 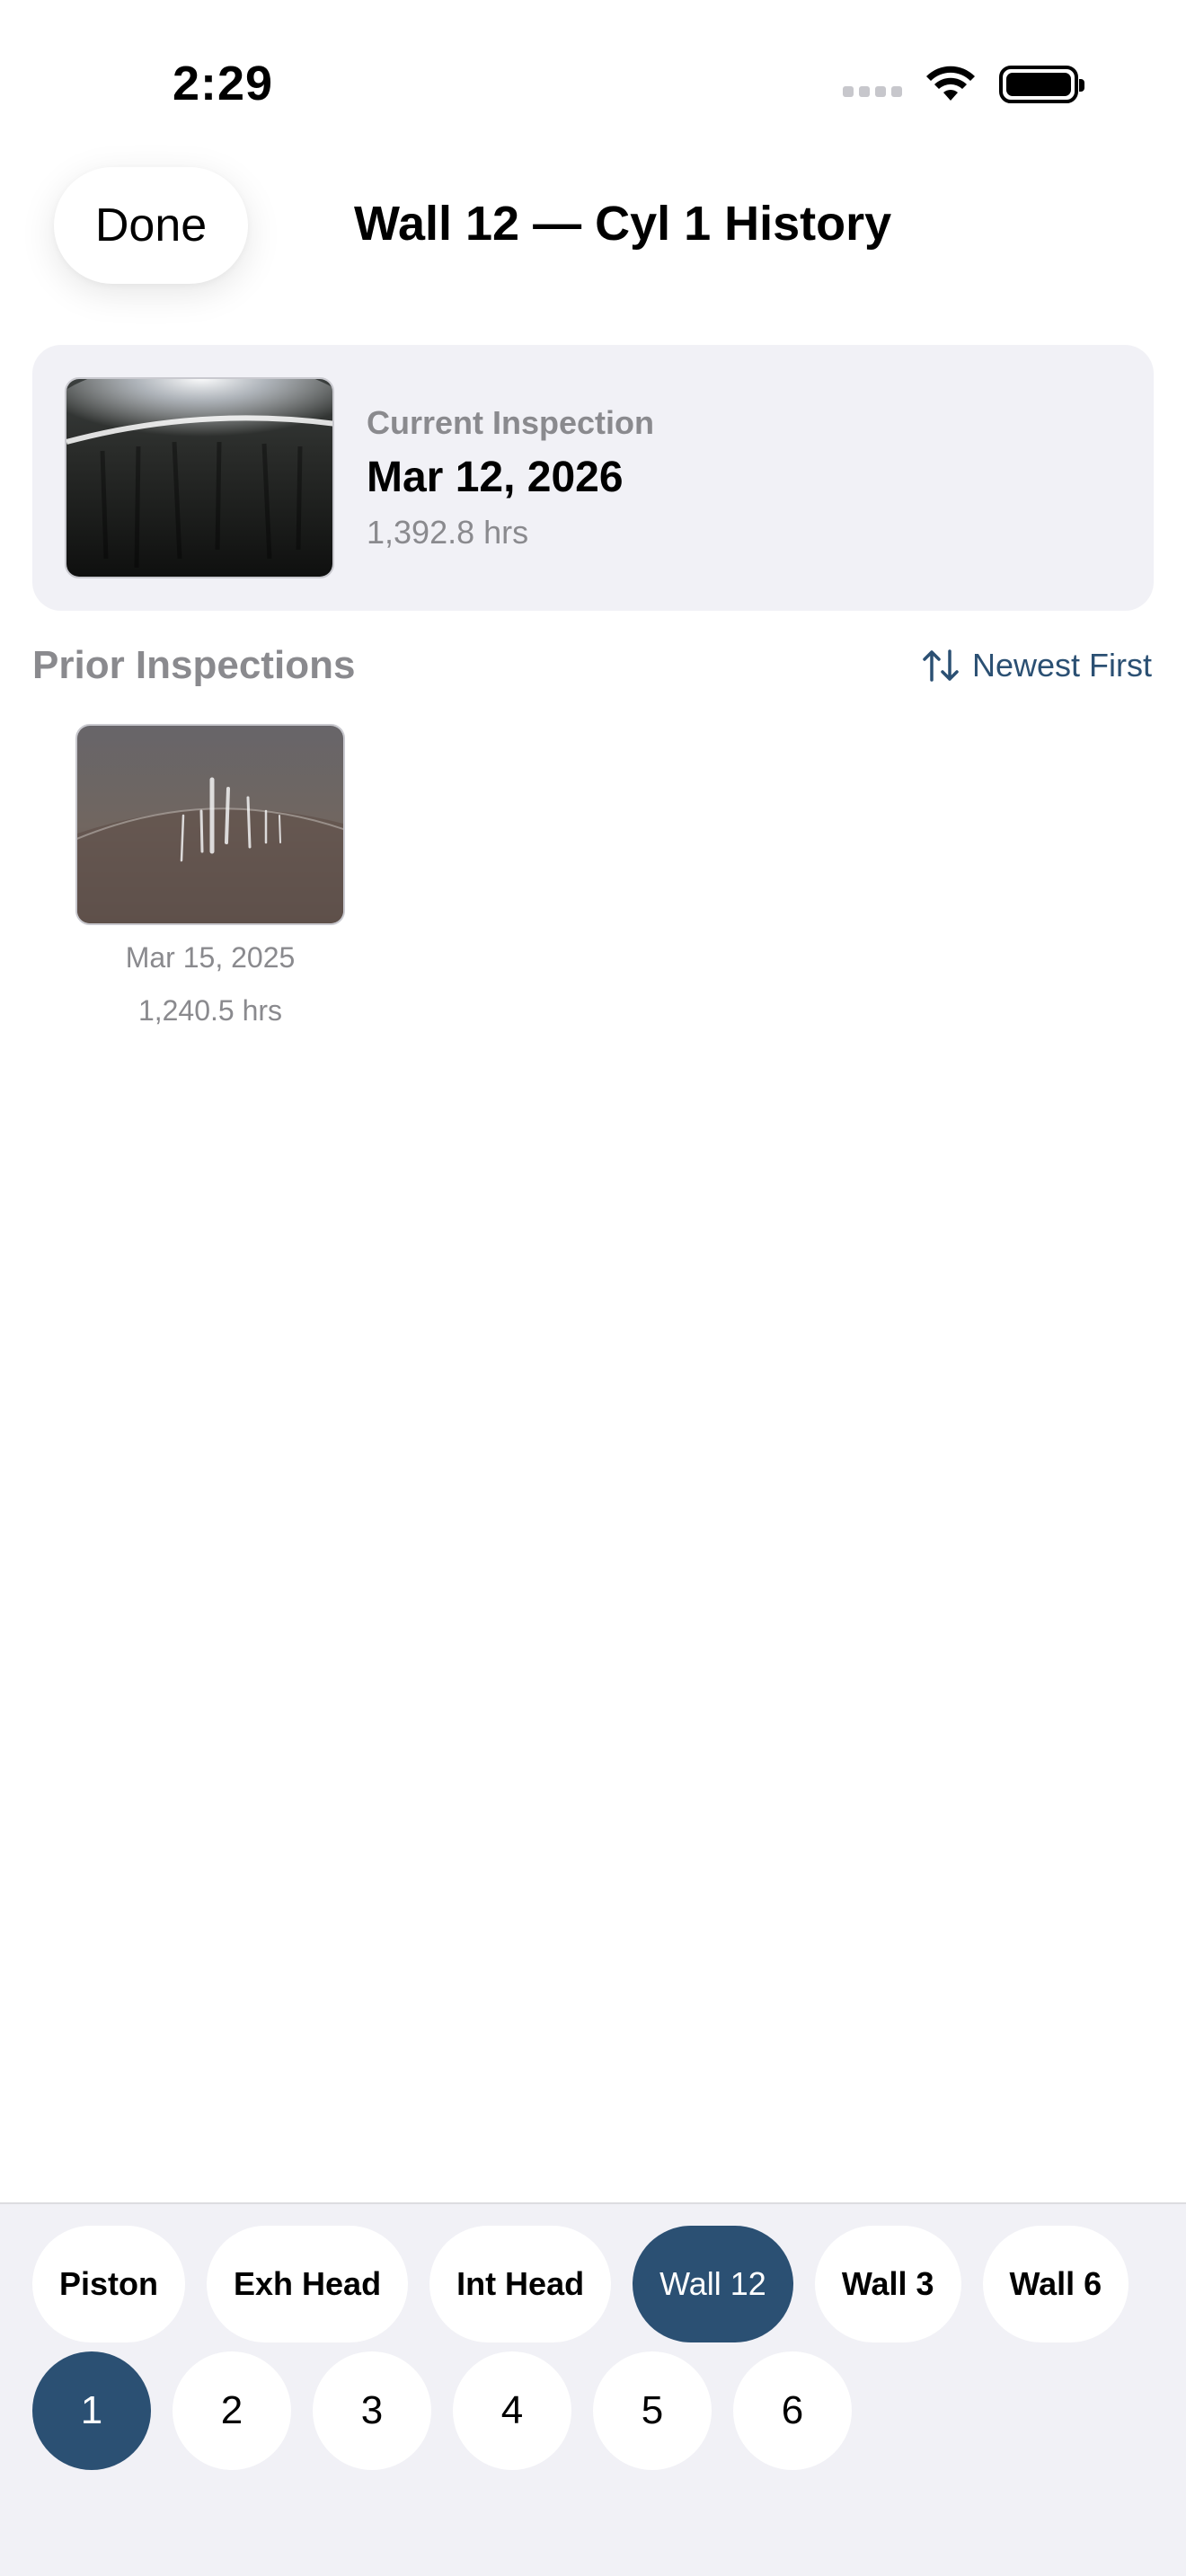 What do you see at coordinates (872, 84) in the screenshot?
I see `cellular-signal-icon` at bounding box center [872, 84].